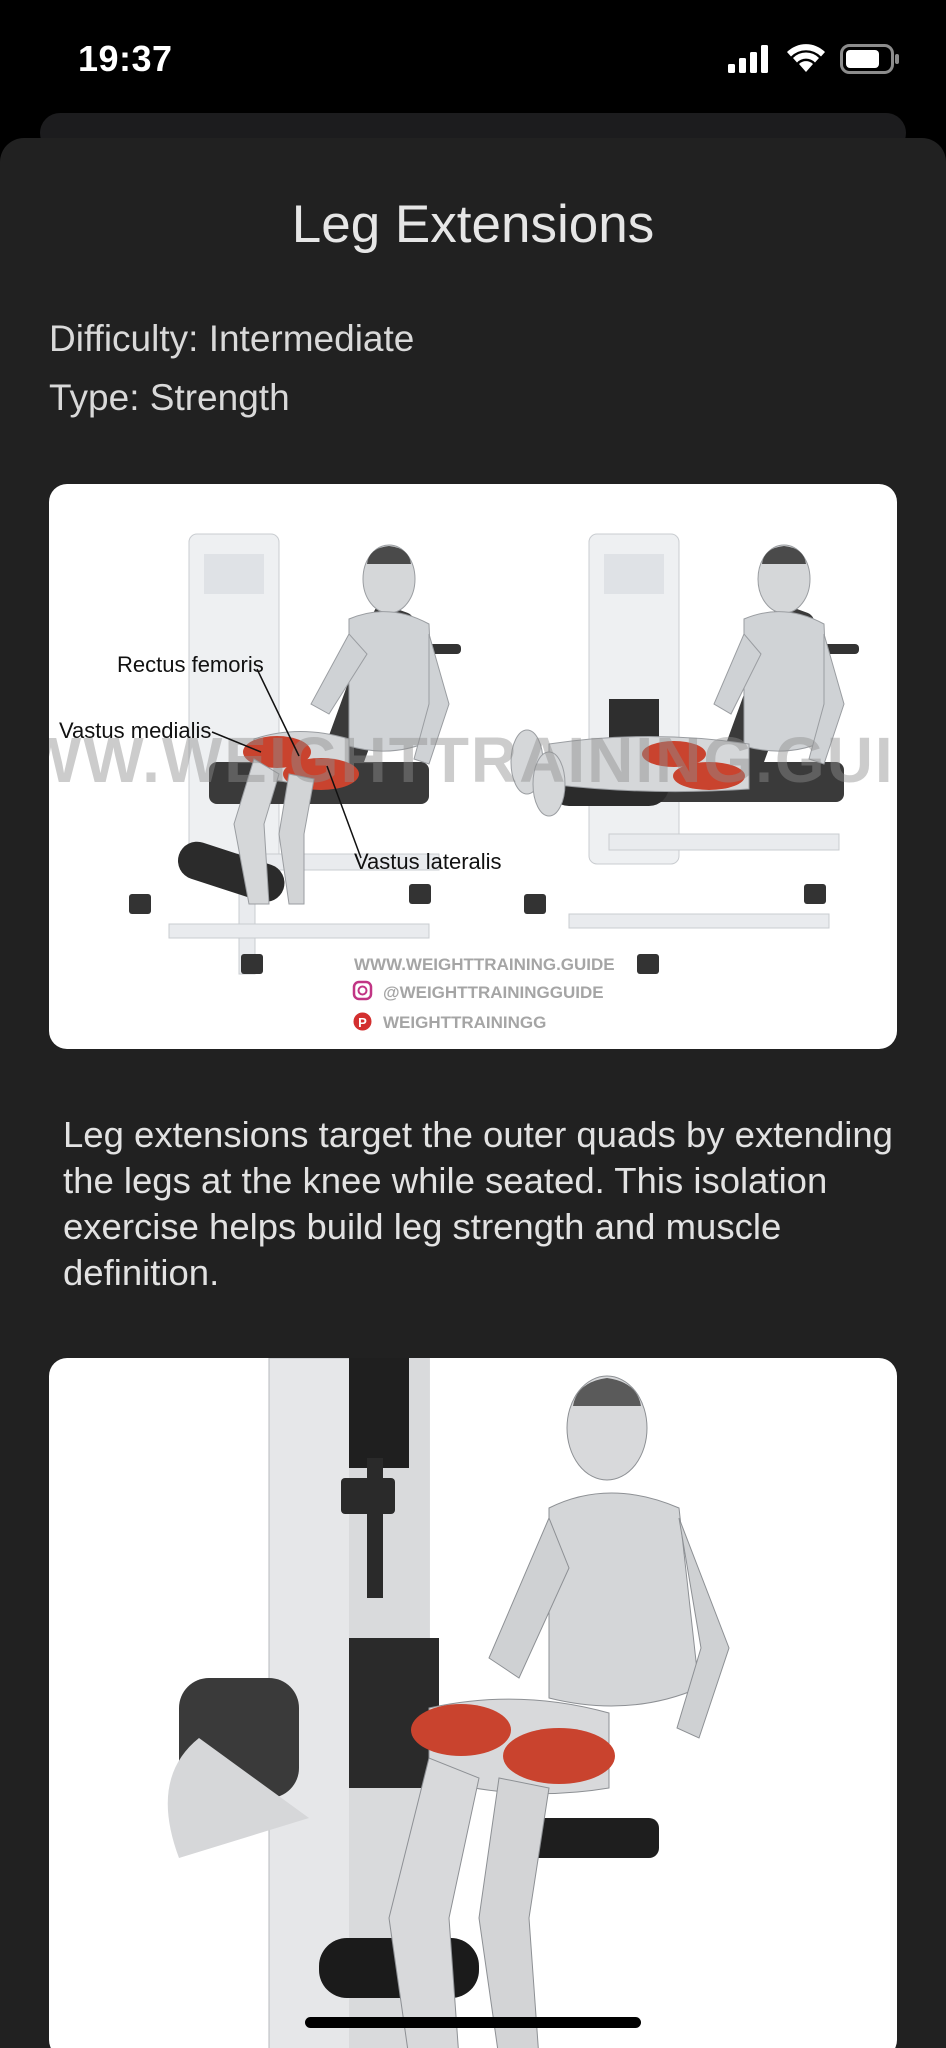 Image resolution: width=946 pixels, height=2048 pixels. I want to click on credit-website: WWW.WEIGHTTRAINING.GUIDE, so click(484, 964).